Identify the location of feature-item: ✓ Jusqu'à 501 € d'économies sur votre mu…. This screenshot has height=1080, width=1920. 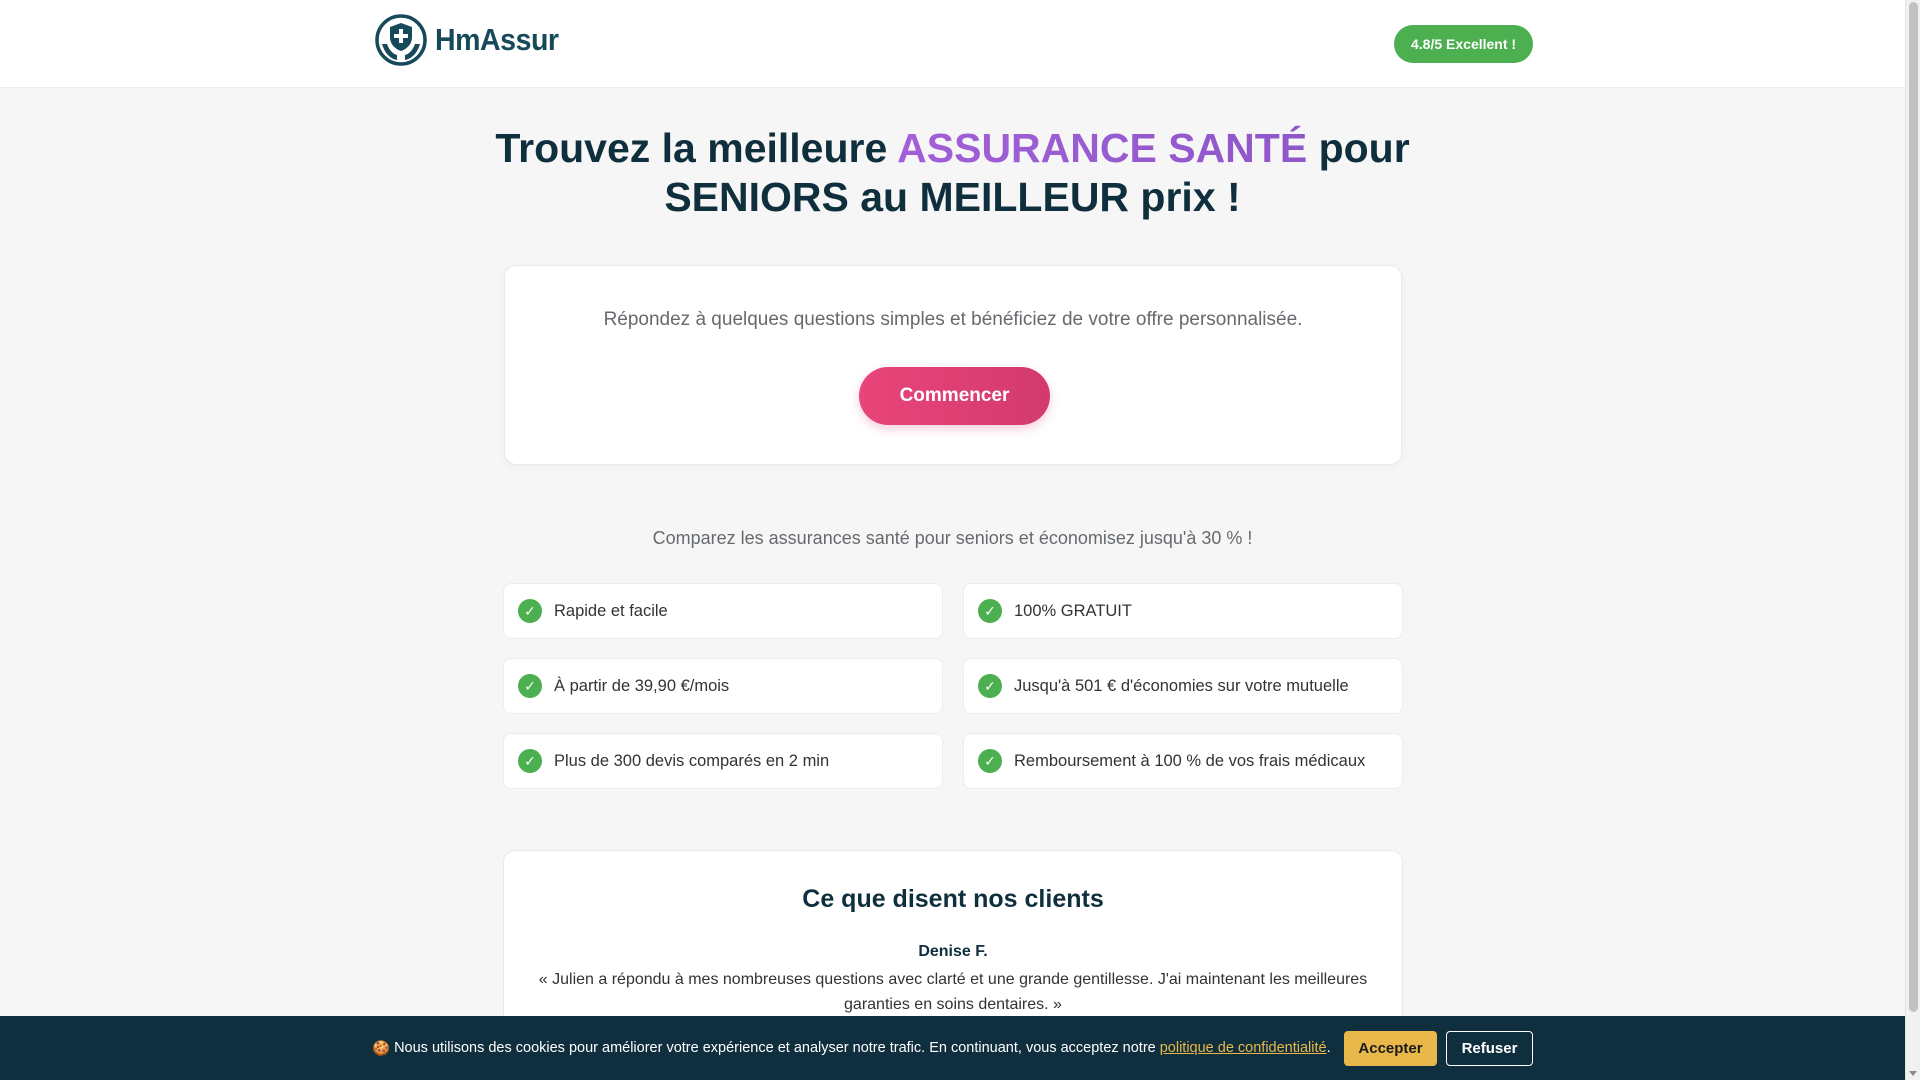
(1183, 686).